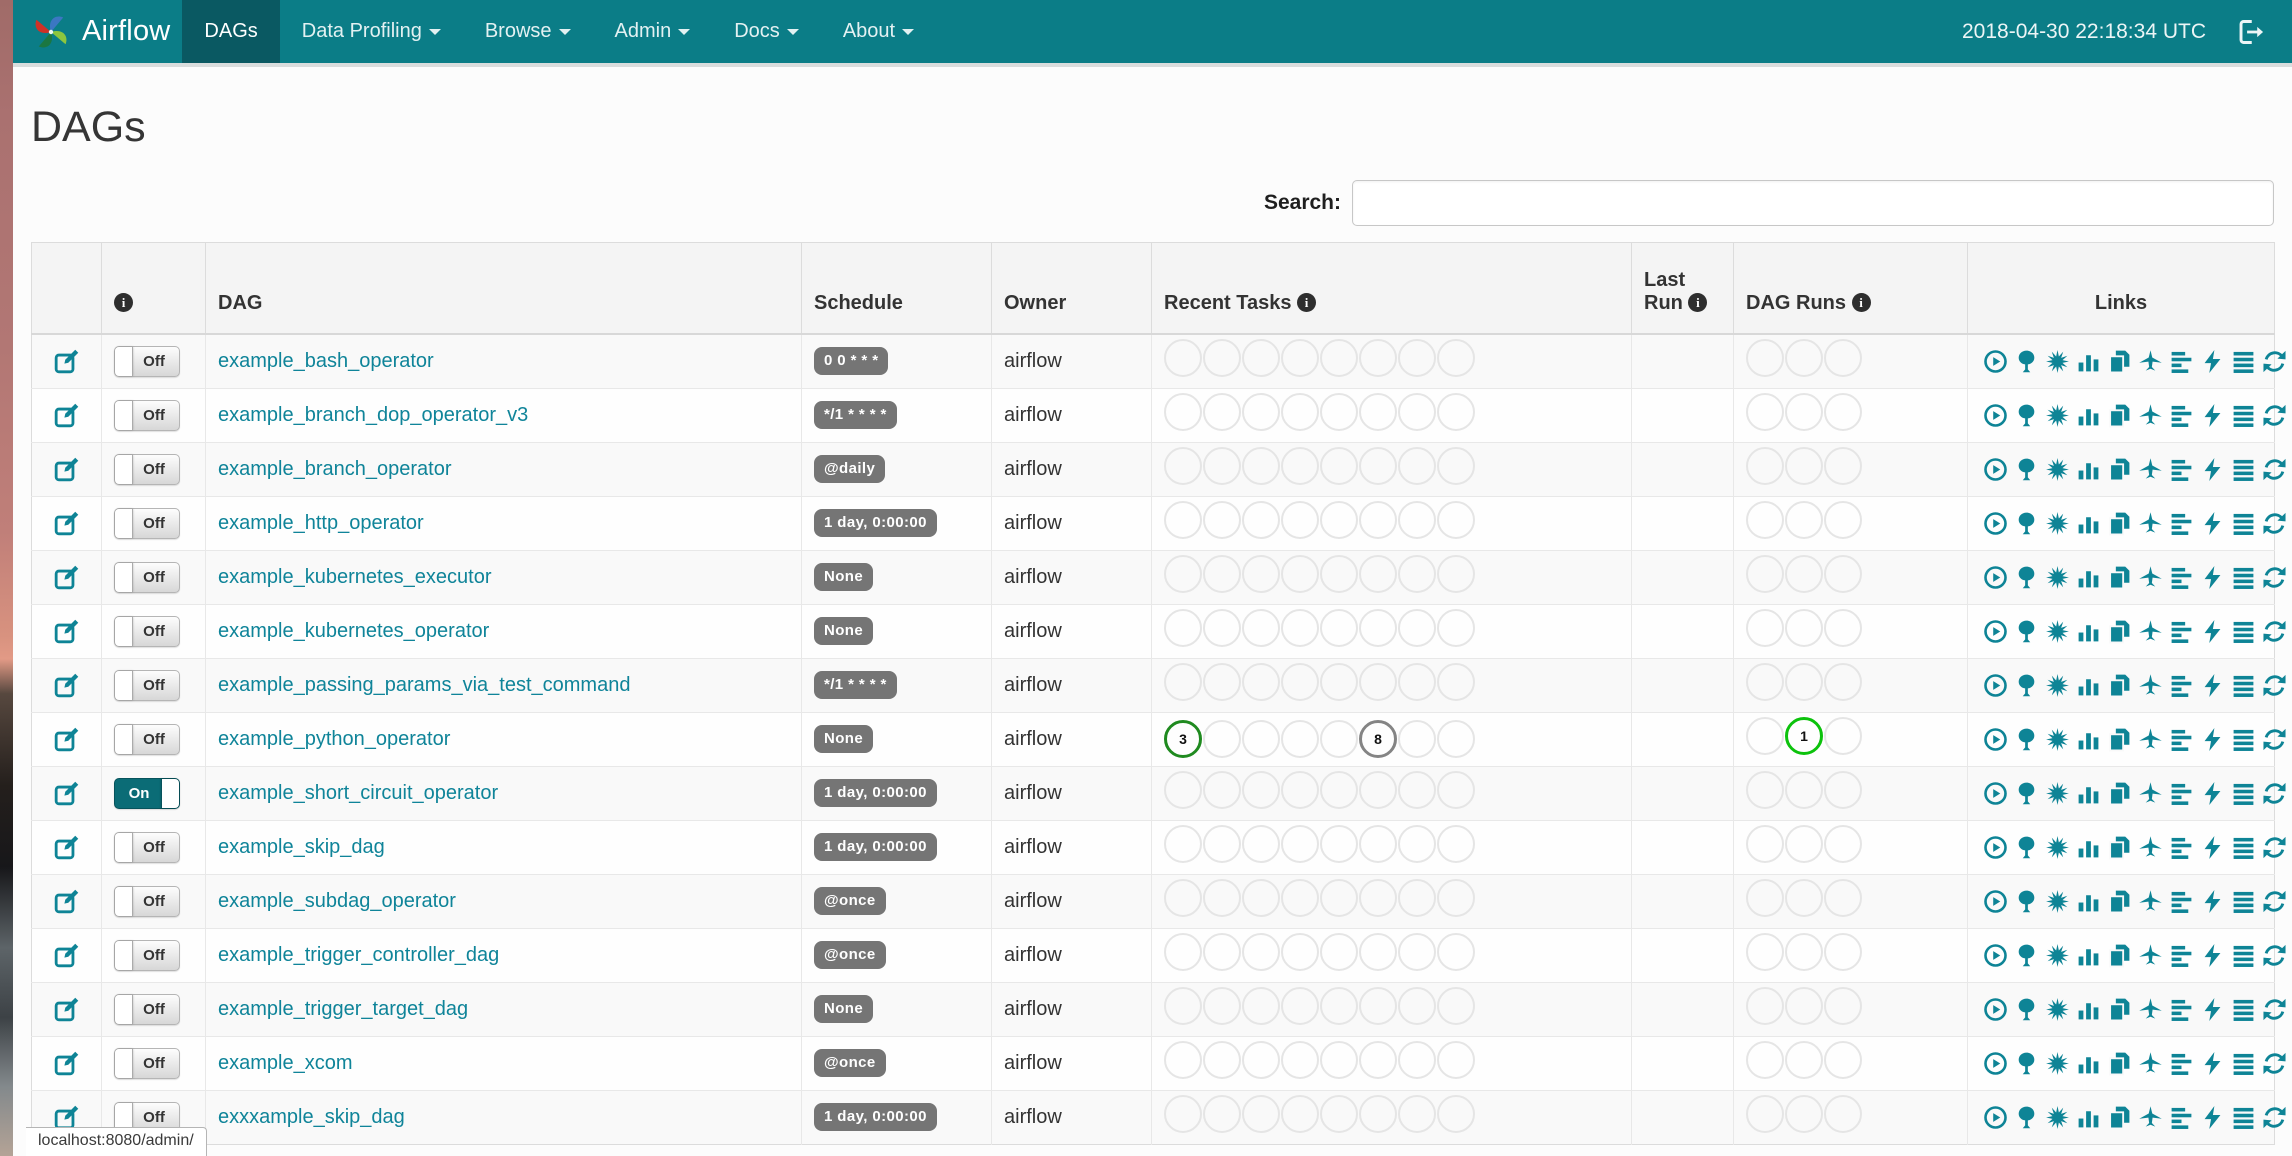 This screenshot has width=2292, height=1156. I want to click on task-tries-icon, so click(2119, 955).